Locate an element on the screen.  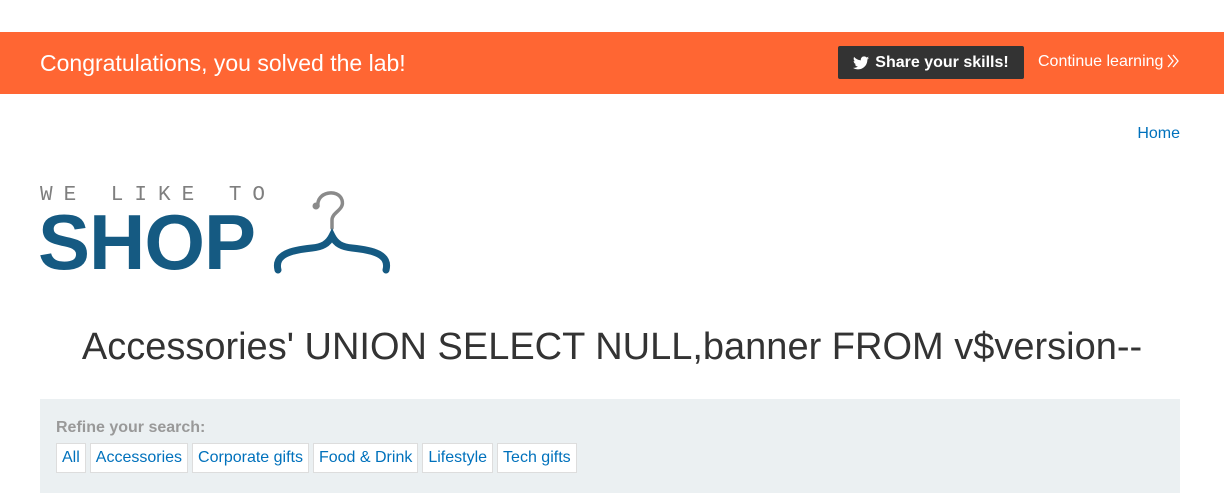
filter-tech-gifts: Tech gifts is located at coordinates (537, 458).